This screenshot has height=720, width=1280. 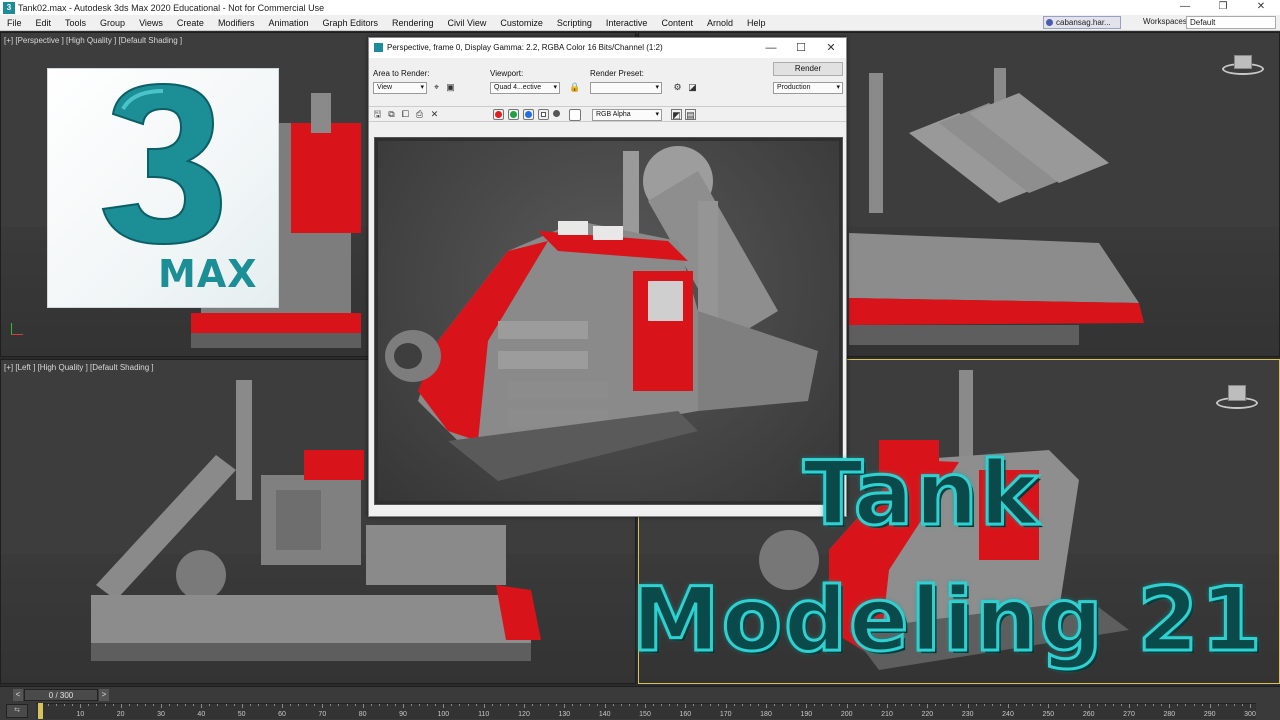 I want to click on clear-icon: ✕, so click(x=434, y=114).